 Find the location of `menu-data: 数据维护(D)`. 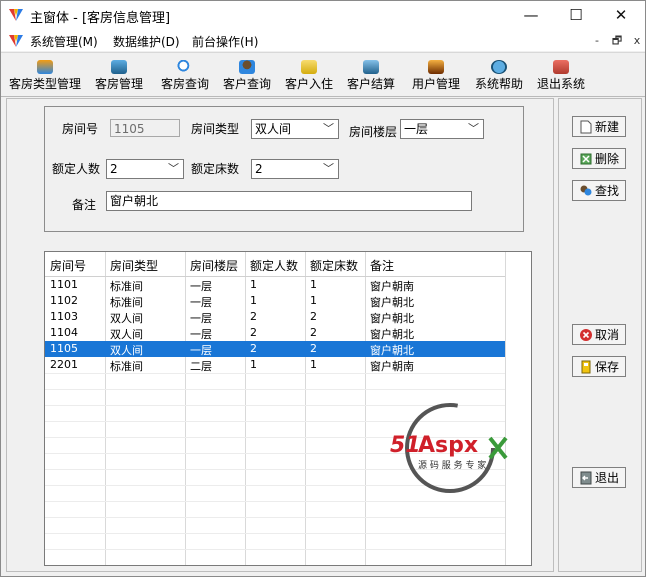

menu-data: 数据维护(D) is located at coordinates (146, 41).